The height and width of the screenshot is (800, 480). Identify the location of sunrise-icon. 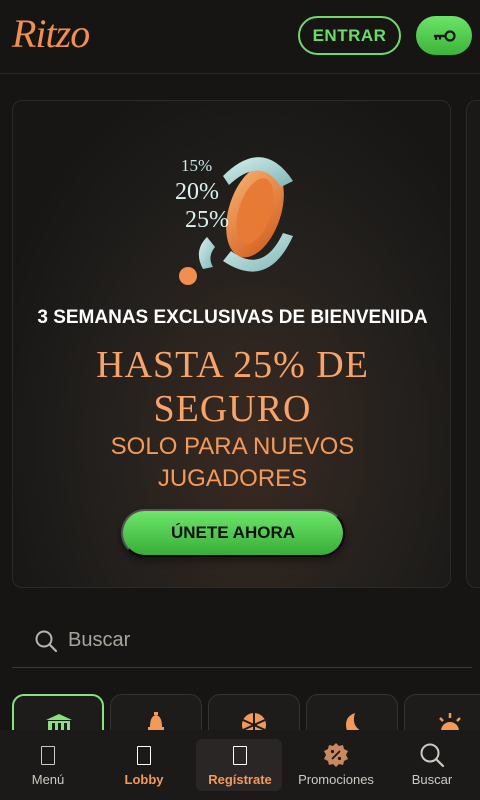
(450, 722).